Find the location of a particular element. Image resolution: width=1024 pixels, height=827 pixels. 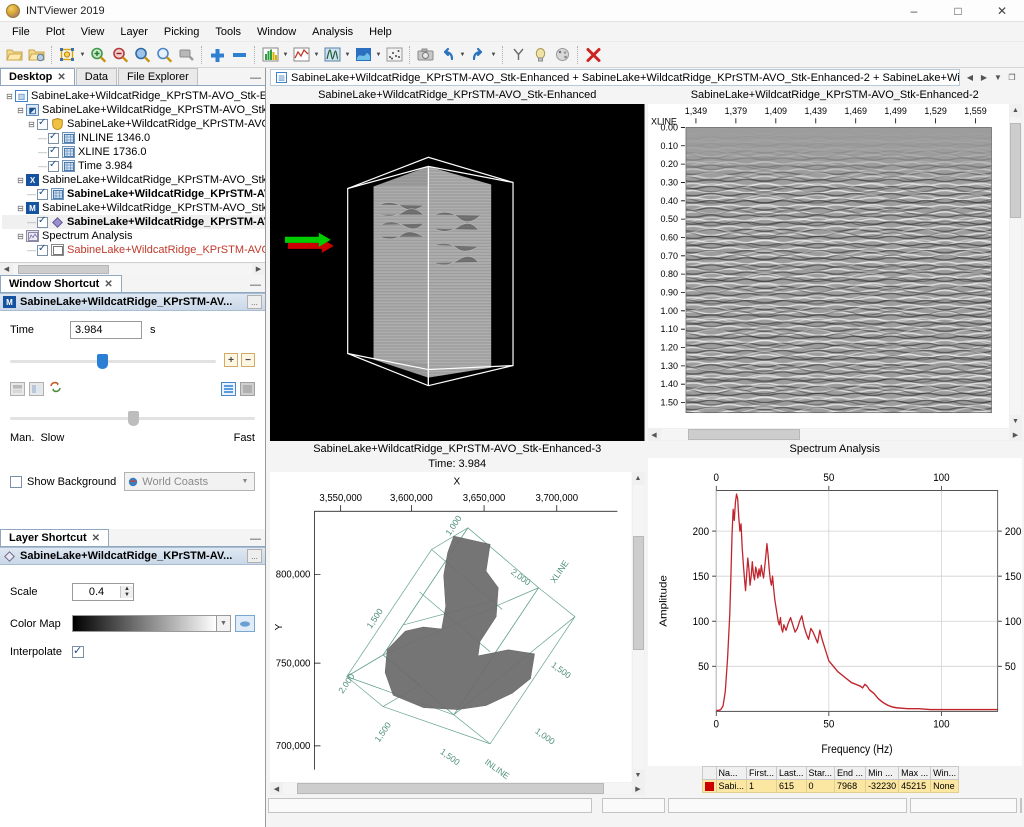

view-3d-canvas is located at coordinates (457, 272).